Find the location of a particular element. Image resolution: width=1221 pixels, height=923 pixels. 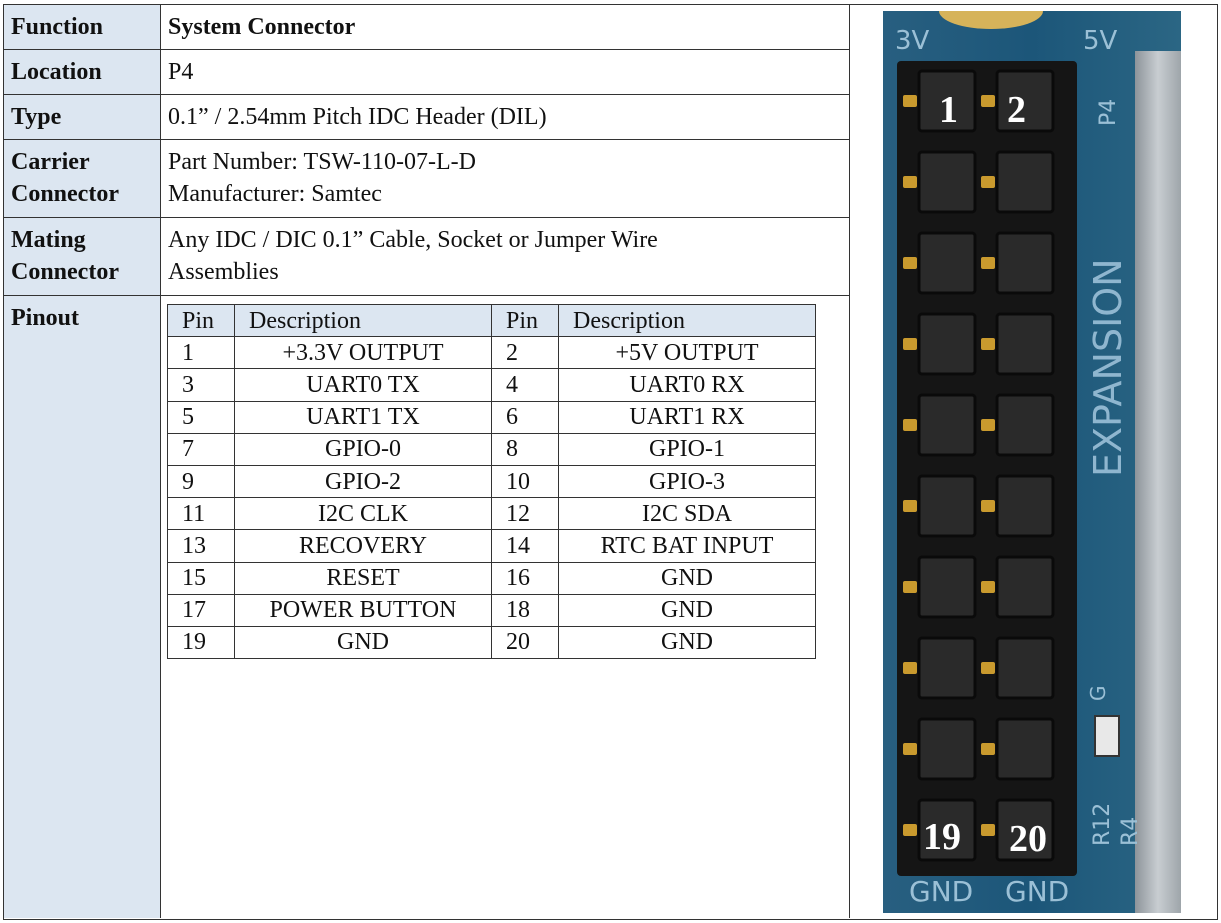

silk-5v: 5V is located at coordinates (1100, 41).